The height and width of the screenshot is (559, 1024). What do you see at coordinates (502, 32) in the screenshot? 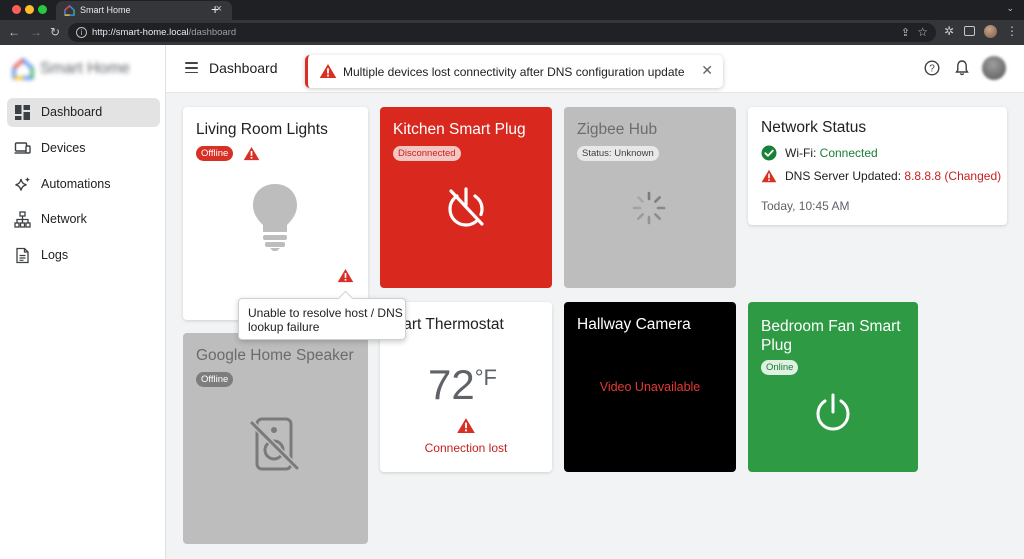
I see `address-bar: i http://smart-home.local/dashboard ⇪ ☆` at bounding box center [502, 32].